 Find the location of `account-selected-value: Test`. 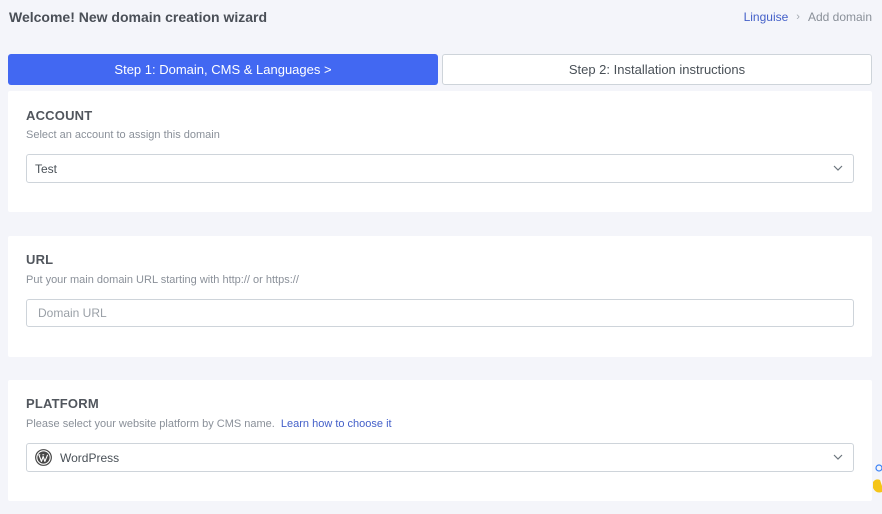

account-selected-value: Test is located at coordinates (46, 168).